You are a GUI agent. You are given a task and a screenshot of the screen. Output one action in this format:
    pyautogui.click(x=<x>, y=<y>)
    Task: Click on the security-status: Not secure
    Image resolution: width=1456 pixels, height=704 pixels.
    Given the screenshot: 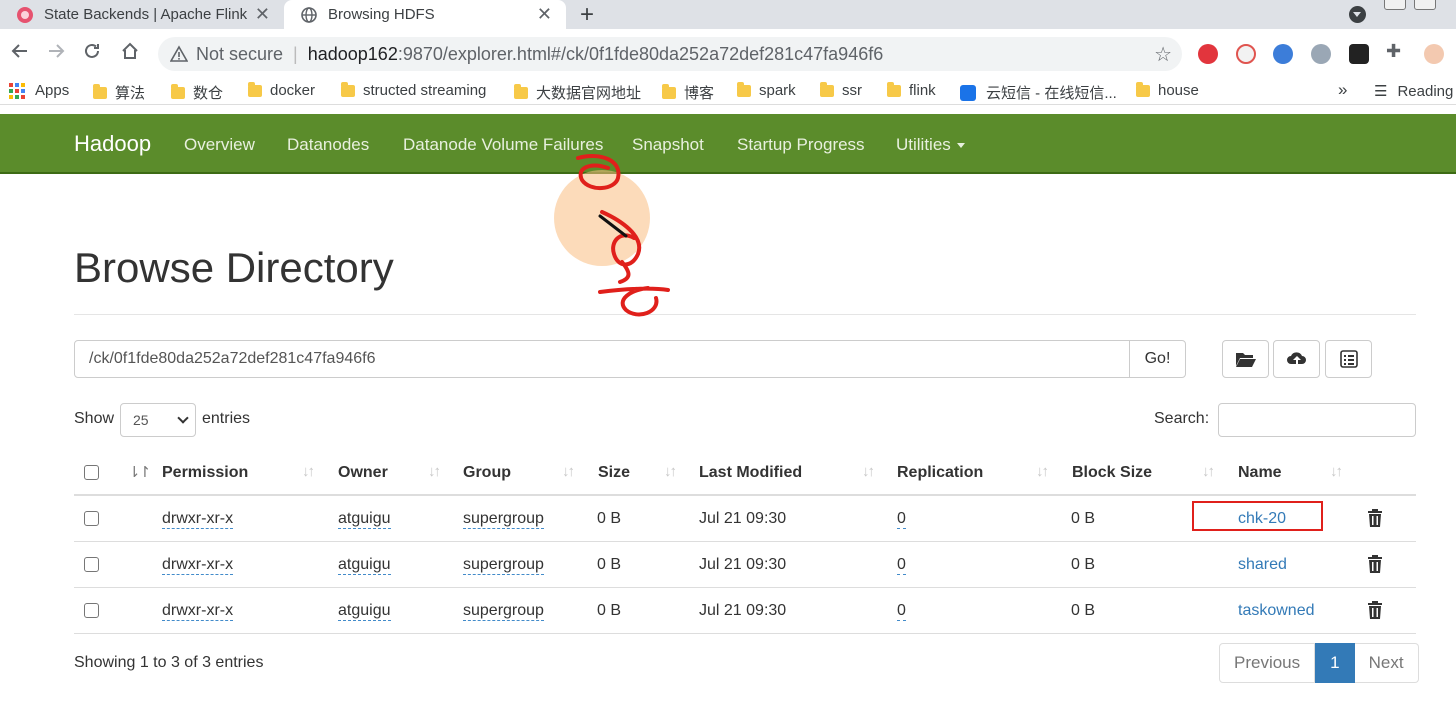 What is the action you would take?
    pyautogui.click(x=239, y=54)
    